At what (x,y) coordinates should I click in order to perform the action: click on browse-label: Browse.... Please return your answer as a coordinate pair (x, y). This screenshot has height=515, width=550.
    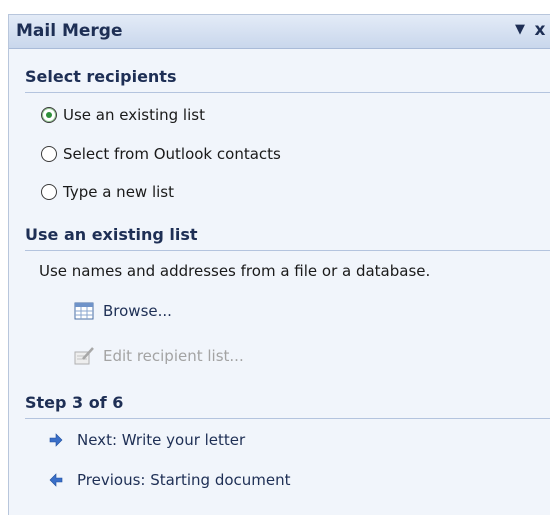
    Looking at the image, I should click on (137, 311).